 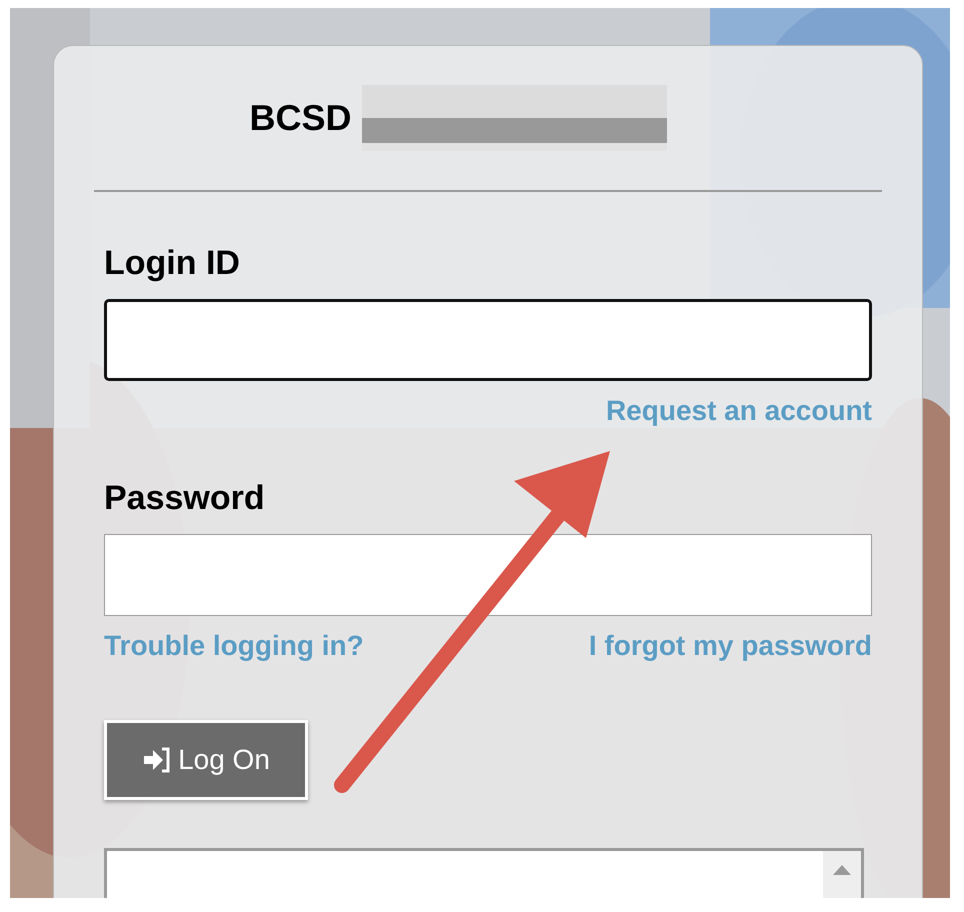 What do you see at coordinates (234, 646) in the screenshot?
I see `help-link: Trouble logging in?` at bounding box center [234, 646].